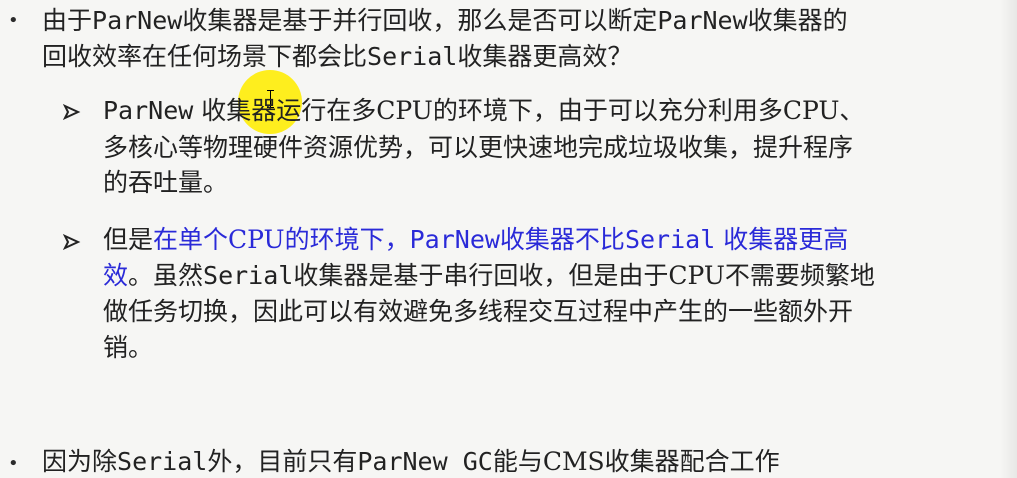 The height and width of the screenshot is (478, 1017). I want to click on subpoint-2-line-3: 做任务切换，因此可以有效避免多线程交互过程中产生的一些额外开, so click(478, 311).